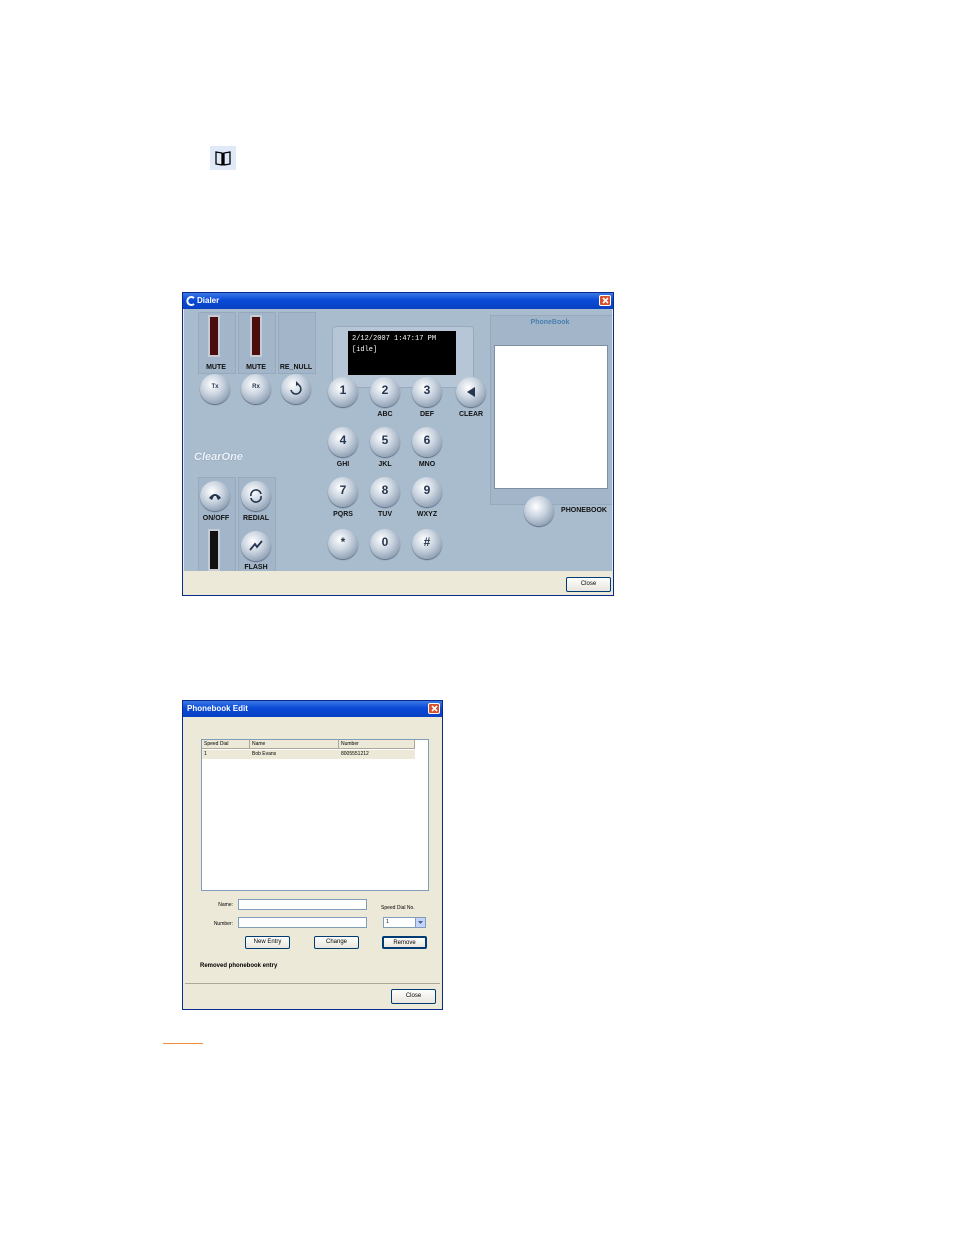  What do you see at coordinates (365, 350) in the screenshot?
I see `display-status: [idle]` at bounding box center [365, 350].